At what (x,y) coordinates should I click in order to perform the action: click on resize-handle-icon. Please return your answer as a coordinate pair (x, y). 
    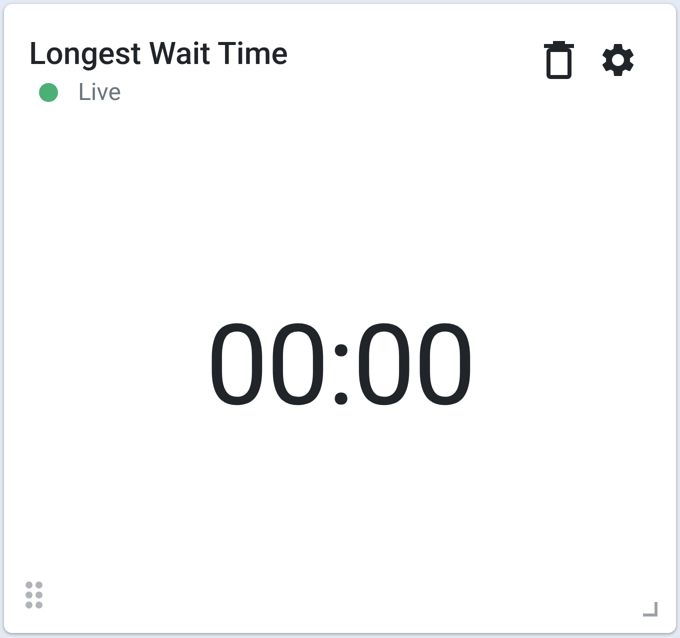
    Looking at the image, I should click on (651, 610).